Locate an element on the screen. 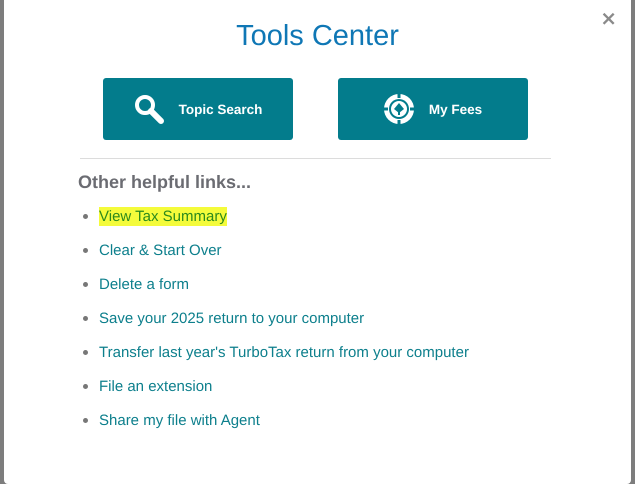 The height and width of the screenshot is (484, 635). dialog-title: Tools Center is located at coordinates (317, 36).